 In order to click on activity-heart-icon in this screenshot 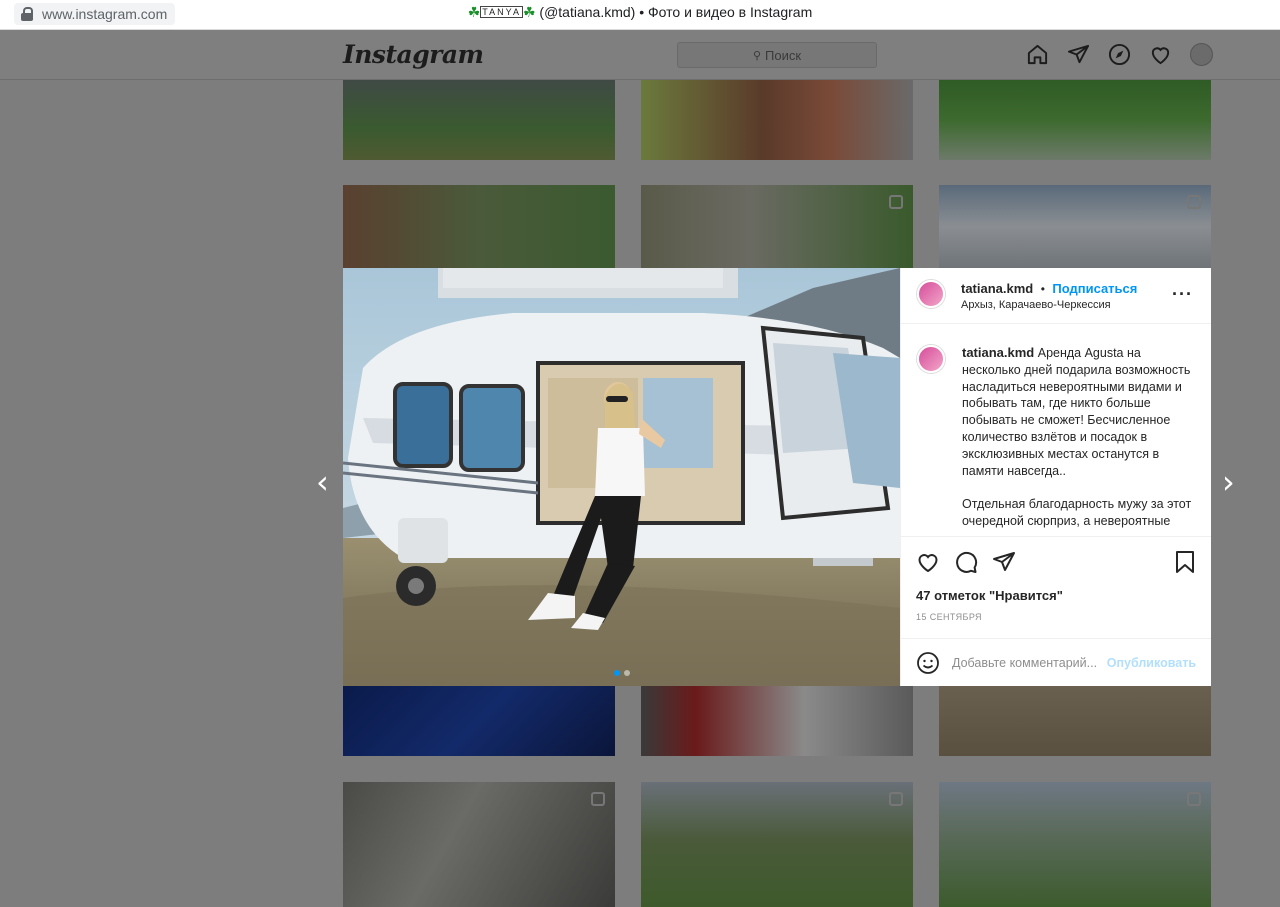, I will do `click(1160, 54)`.